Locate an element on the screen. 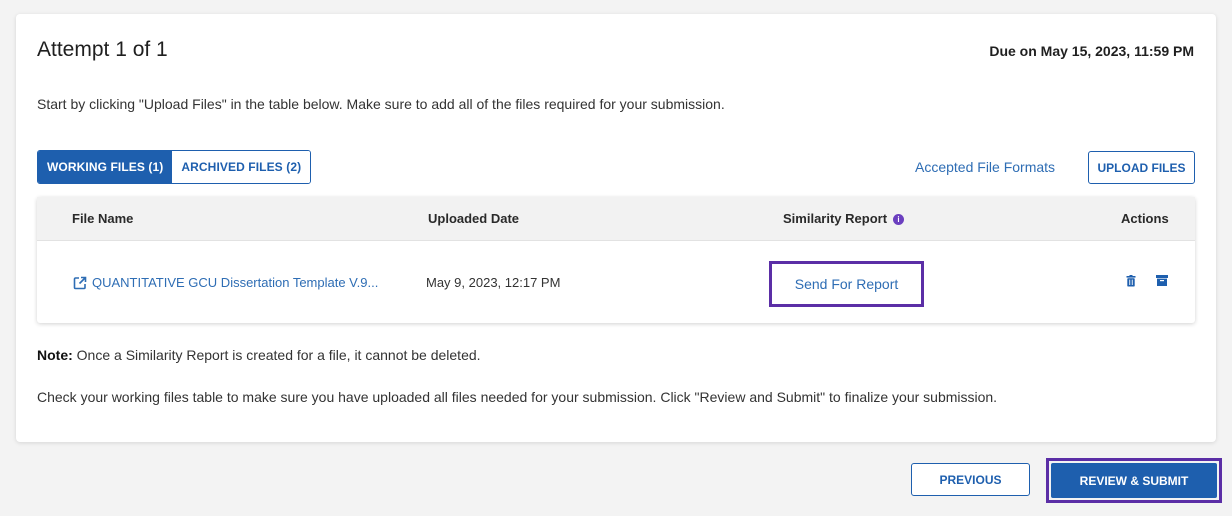 This screenshot has width=1232, height=516. header-uploaded-date: Uploaded Date is located at coordinates (474, 218).